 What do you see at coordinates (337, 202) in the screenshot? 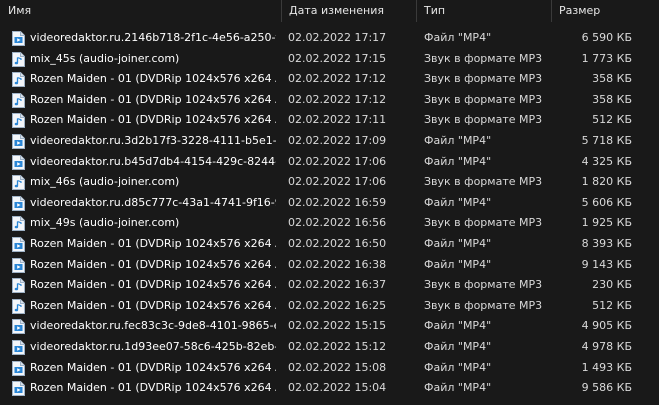
I see `file-date: 02.02.2022 16:59` at bounding box center [337, 202].